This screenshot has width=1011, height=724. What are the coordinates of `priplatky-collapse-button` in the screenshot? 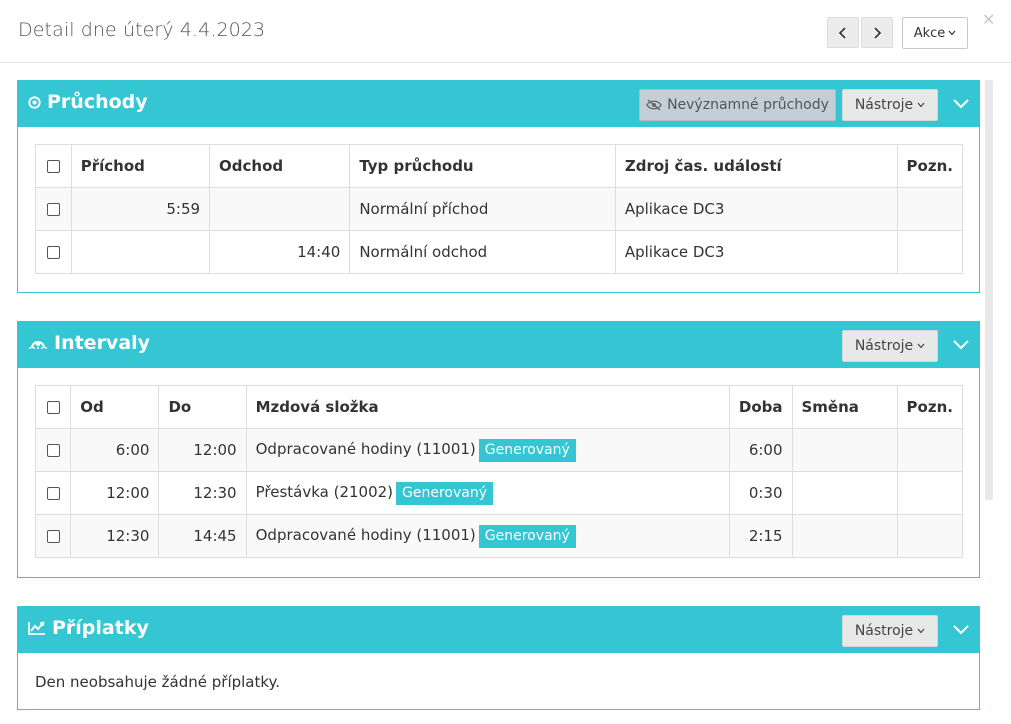 It's located at (961, 630).